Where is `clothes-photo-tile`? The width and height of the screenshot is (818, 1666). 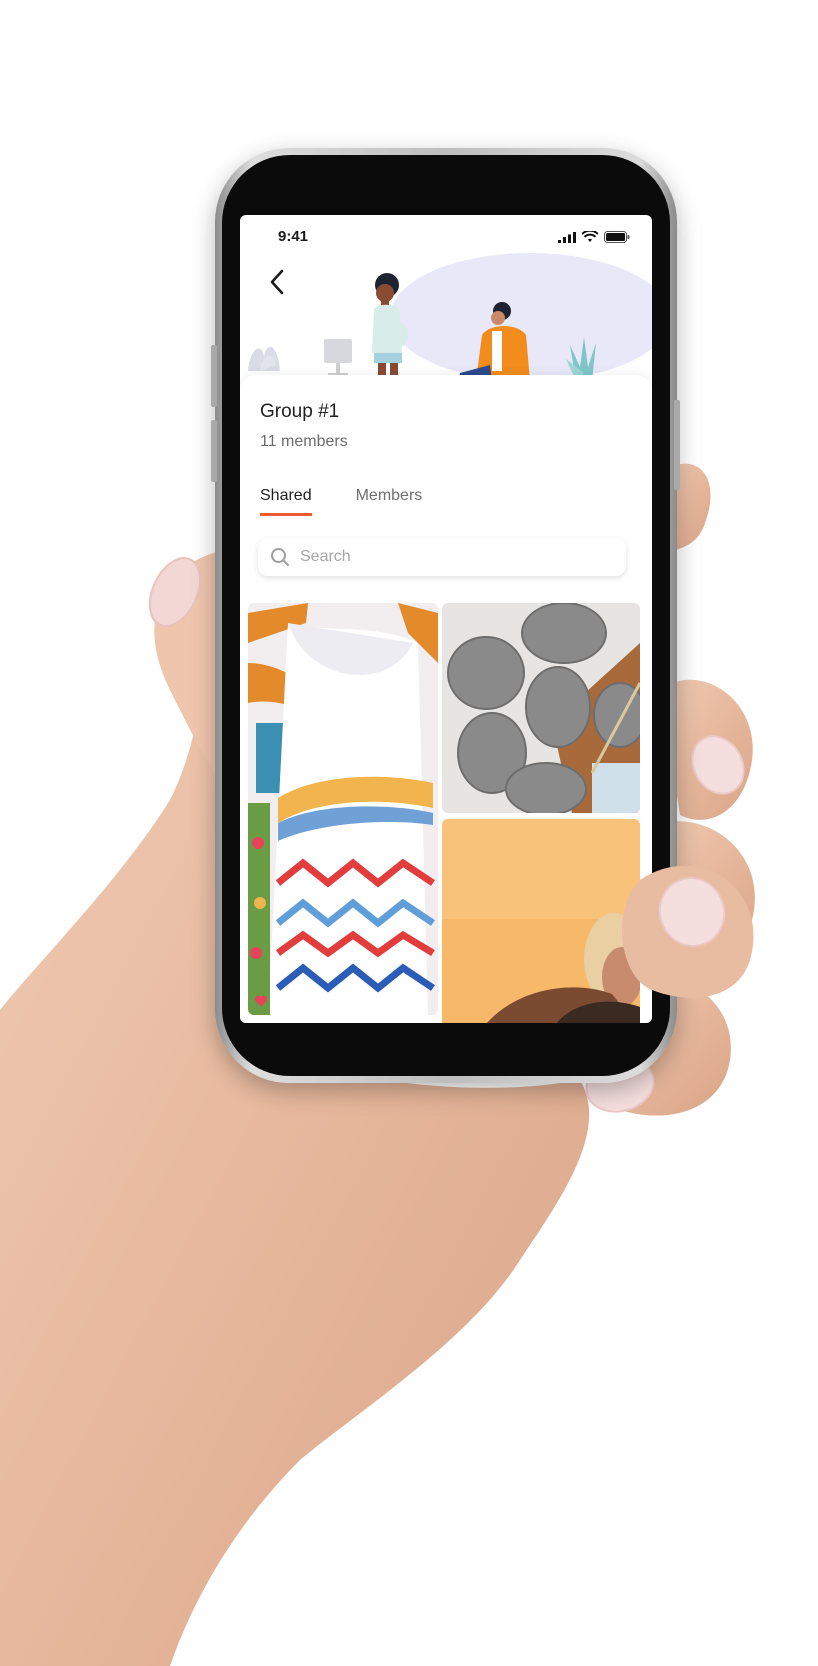
clothes-photo-tile is located at coordinates (343, 809).